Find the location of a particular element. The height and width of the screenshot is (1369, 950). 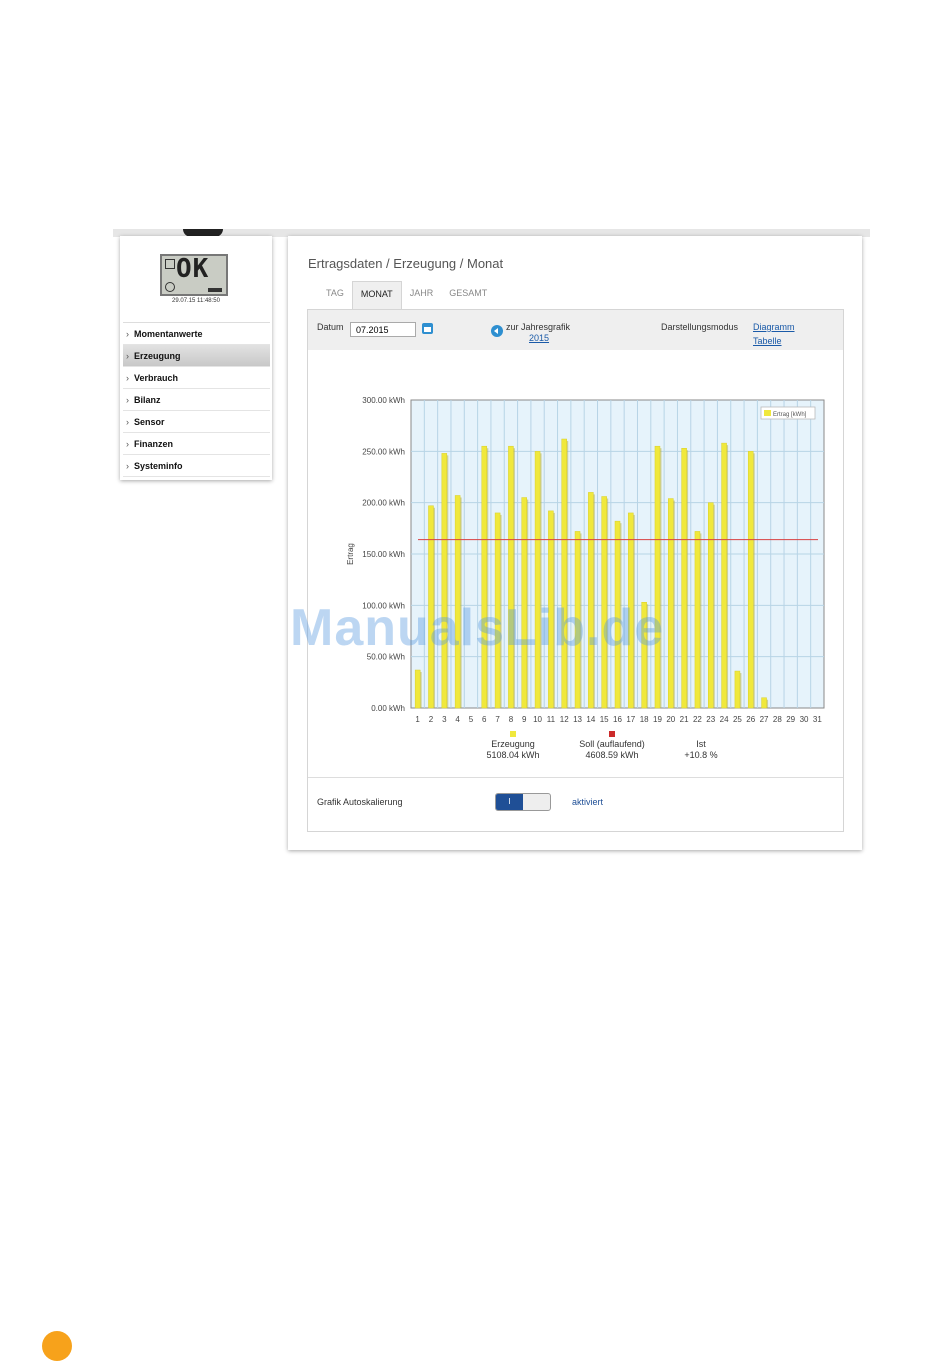

autoscale-label: Grafik Autoskalierung is located at coordinates (360, 802).